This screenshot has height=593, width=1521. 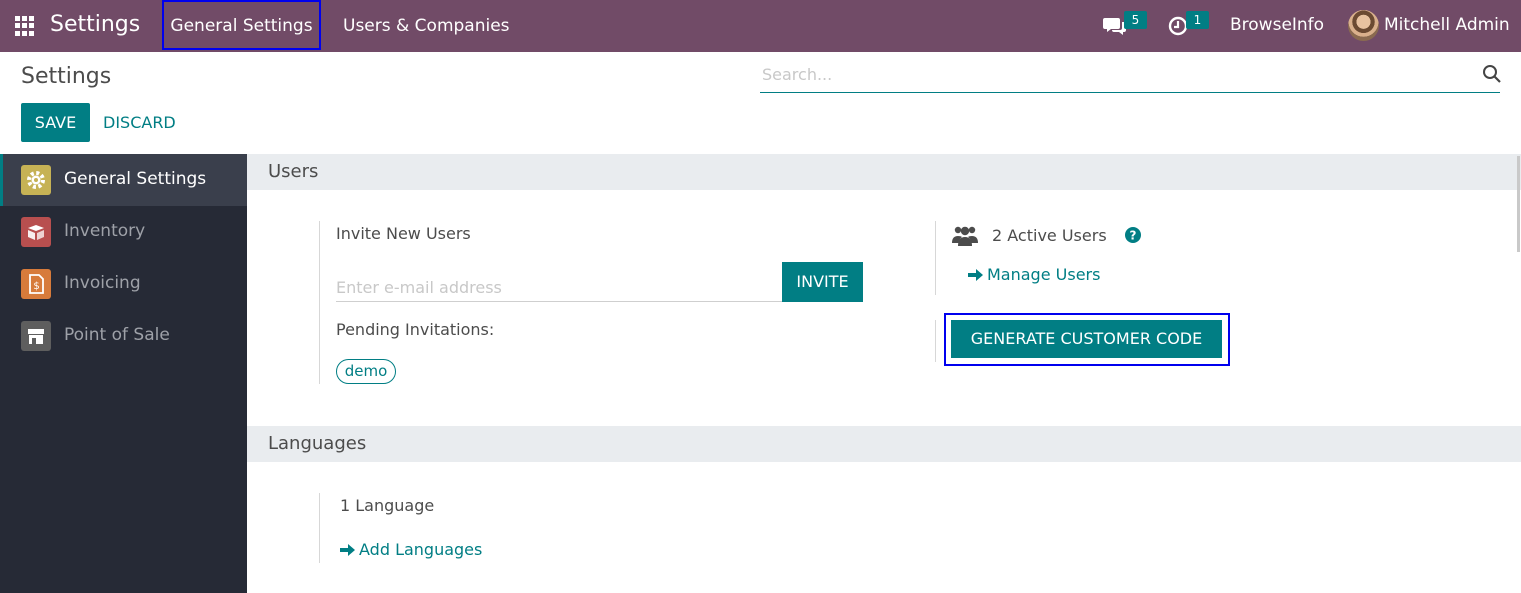 I want to click on languages-section-header: Languages, so click(x=884, y=444).